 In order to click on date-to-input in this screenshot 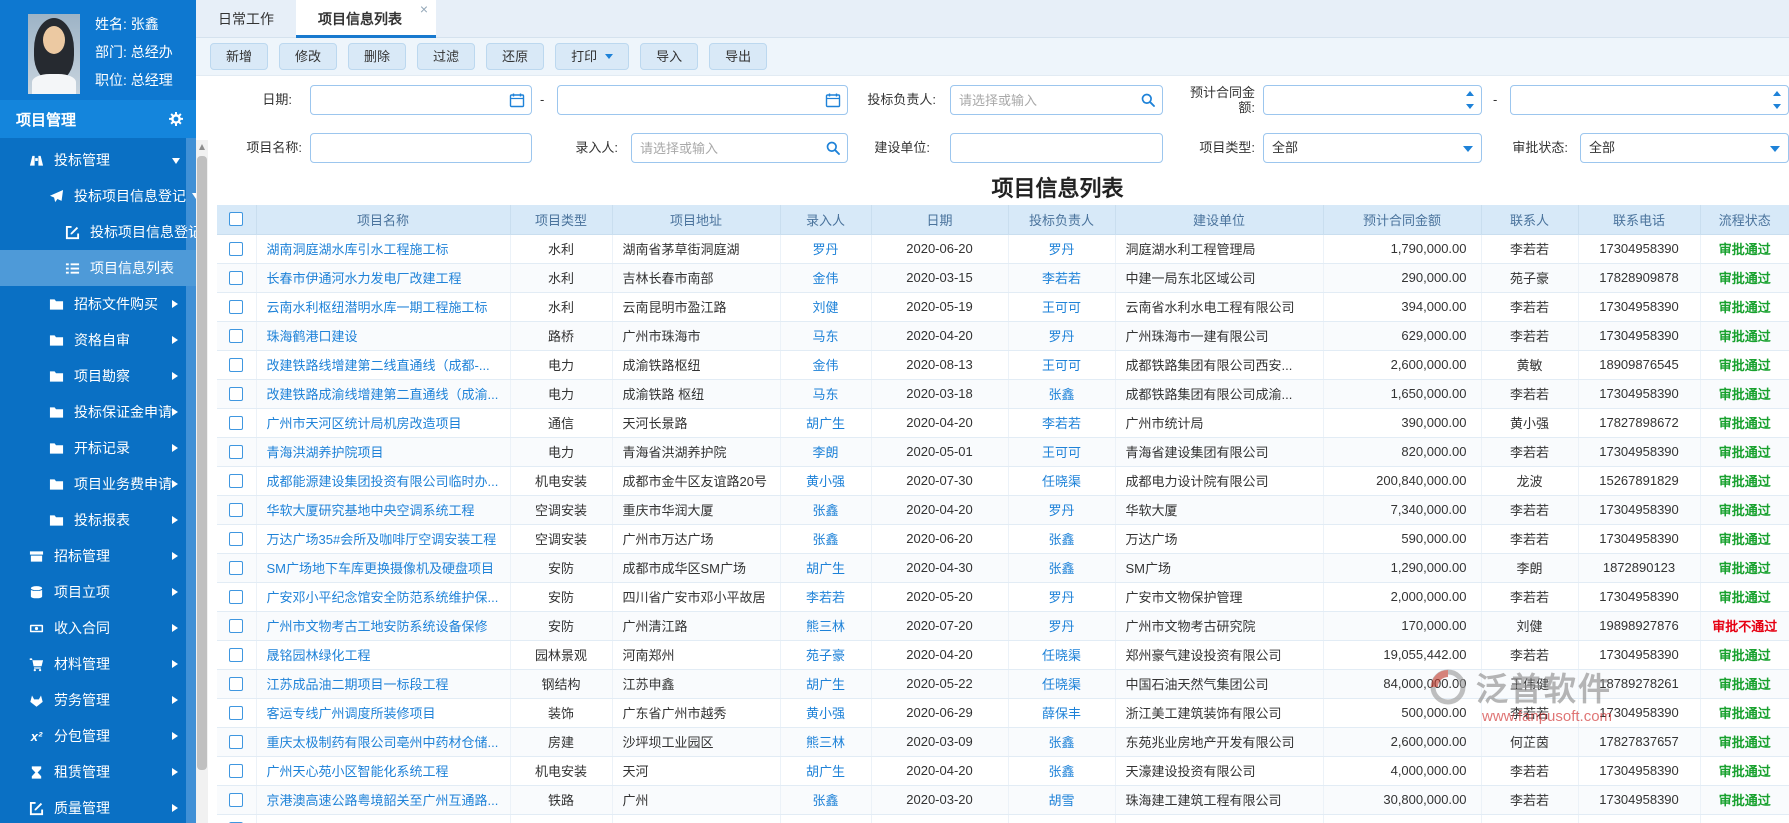, I will do `click(702, 100)`.